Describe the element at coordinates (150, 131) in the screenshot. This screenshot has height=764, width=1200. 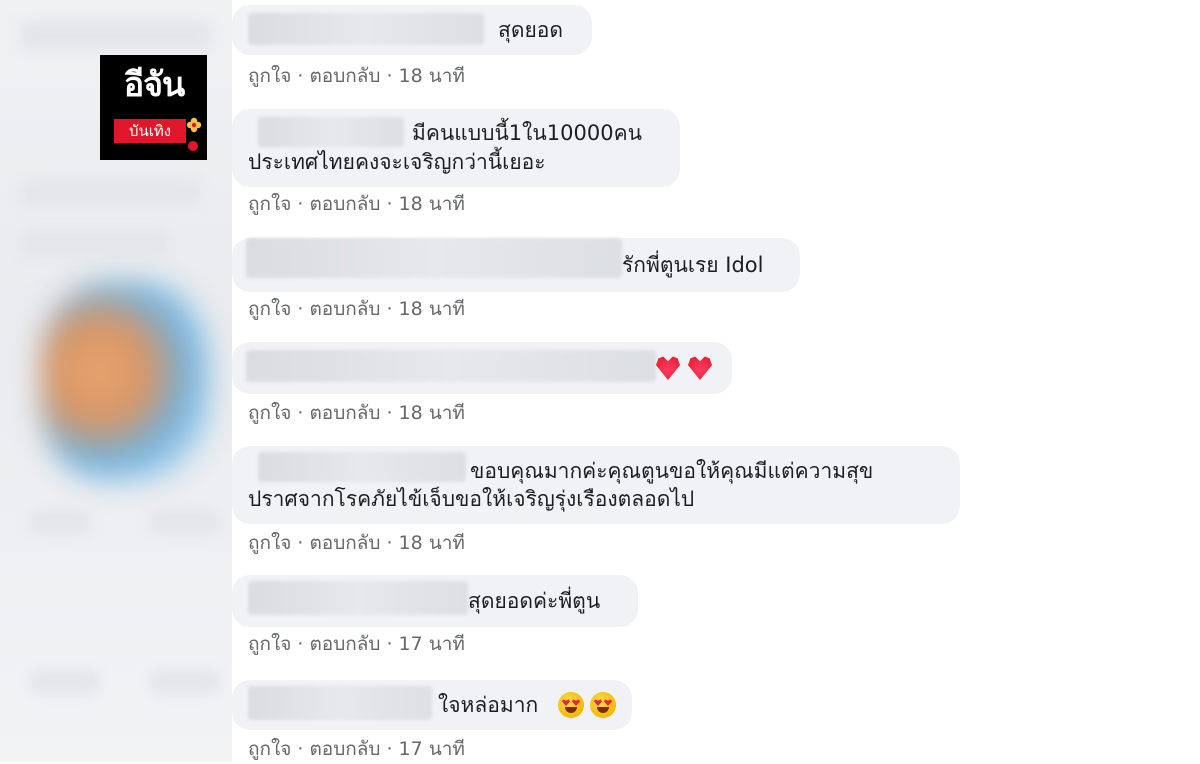
I see `logo-sub-text: บันเทิง` at that location.